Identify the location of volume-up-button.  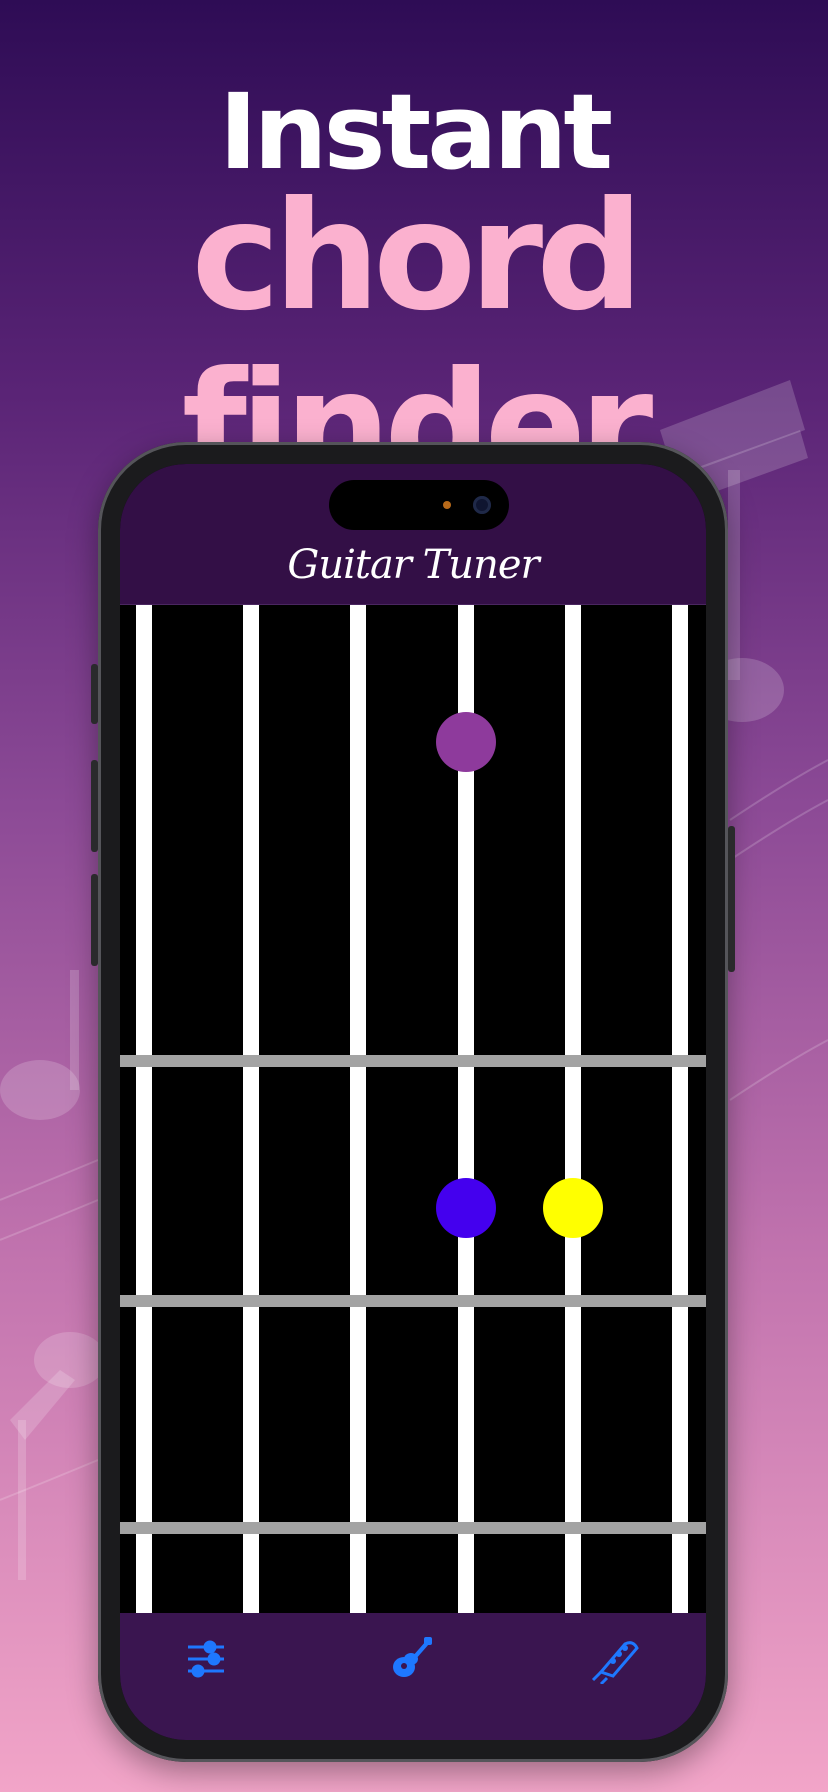
(94, 806).